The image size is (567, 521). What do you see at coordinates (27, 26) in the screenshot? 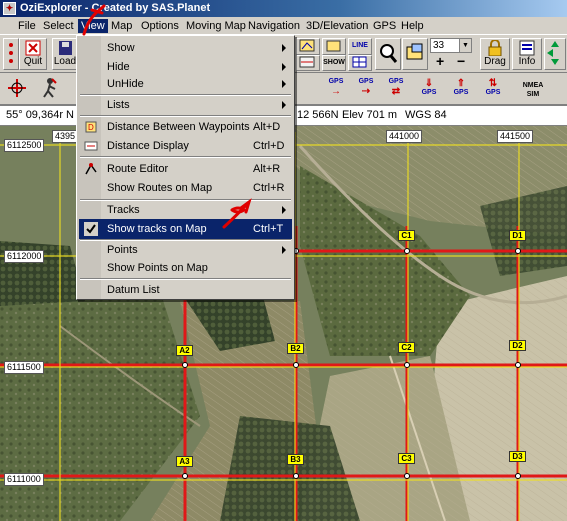
I see `menu-file: File` at bounding box center [27, 26].